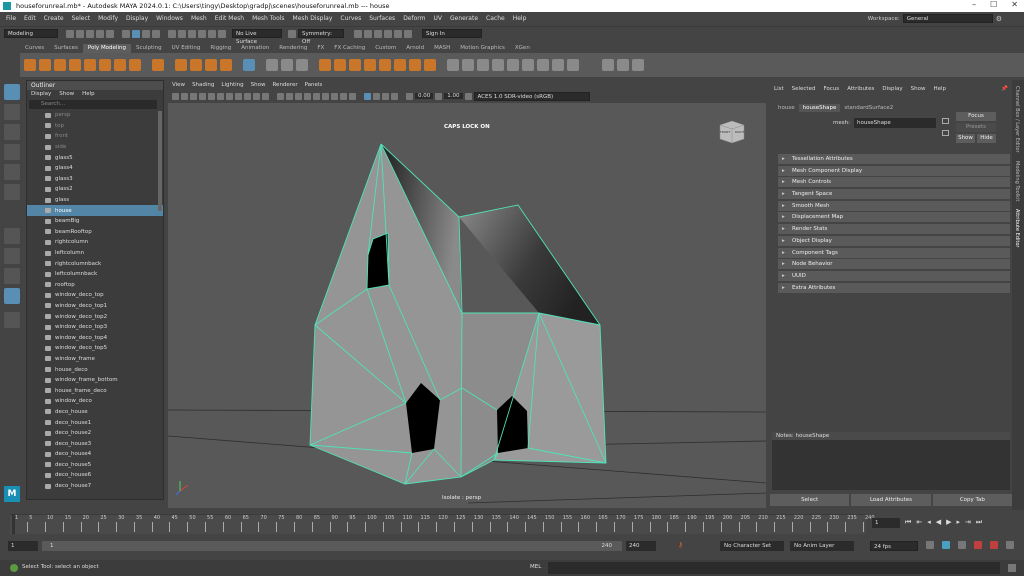  Describe the element at coordinates (287, 65) in the screenshot. I see `freeze-transform-icon` at that location.